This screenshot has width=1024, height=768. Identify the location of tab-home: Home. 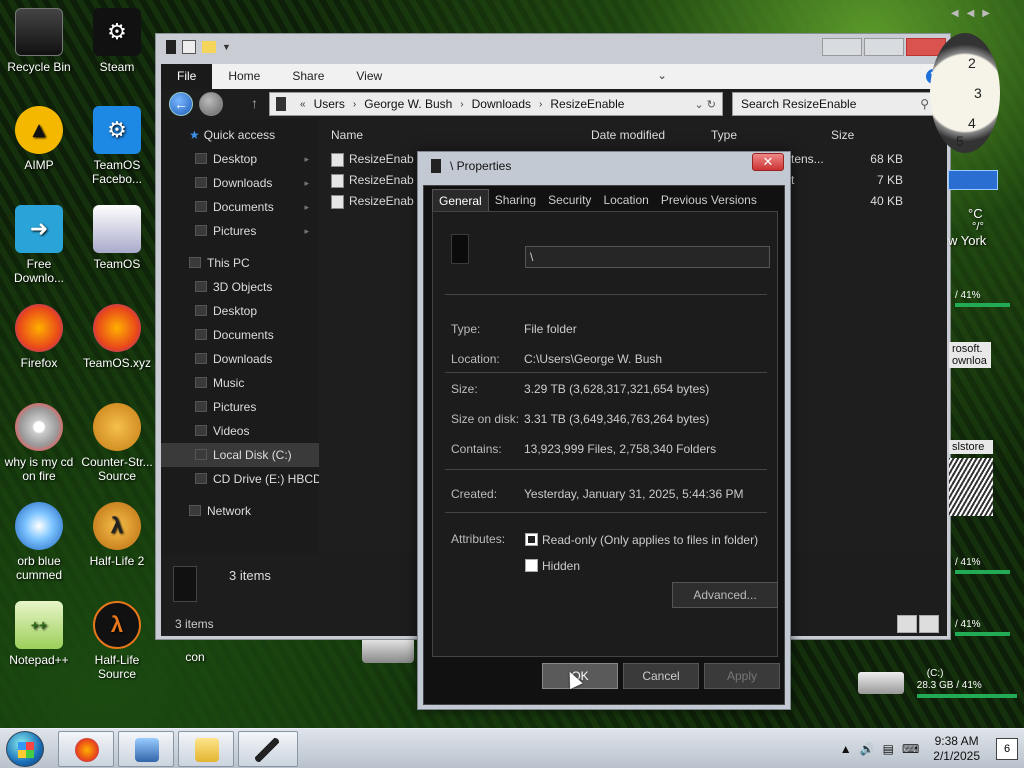
(244, 76).